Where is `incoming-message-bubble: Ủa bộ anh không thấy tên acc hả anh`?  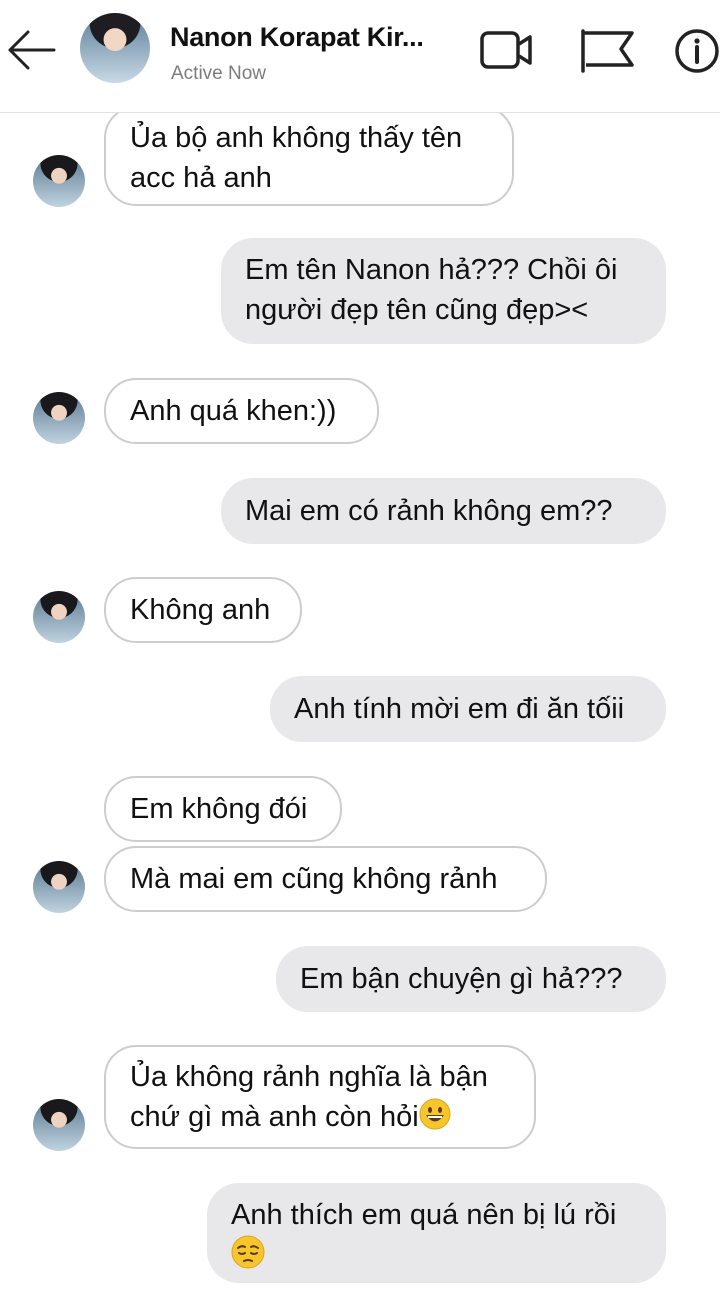
incoming-message-bubble: Ủa bộ anh không thấy tên acc hả anh is located at coordinates (309, 156).